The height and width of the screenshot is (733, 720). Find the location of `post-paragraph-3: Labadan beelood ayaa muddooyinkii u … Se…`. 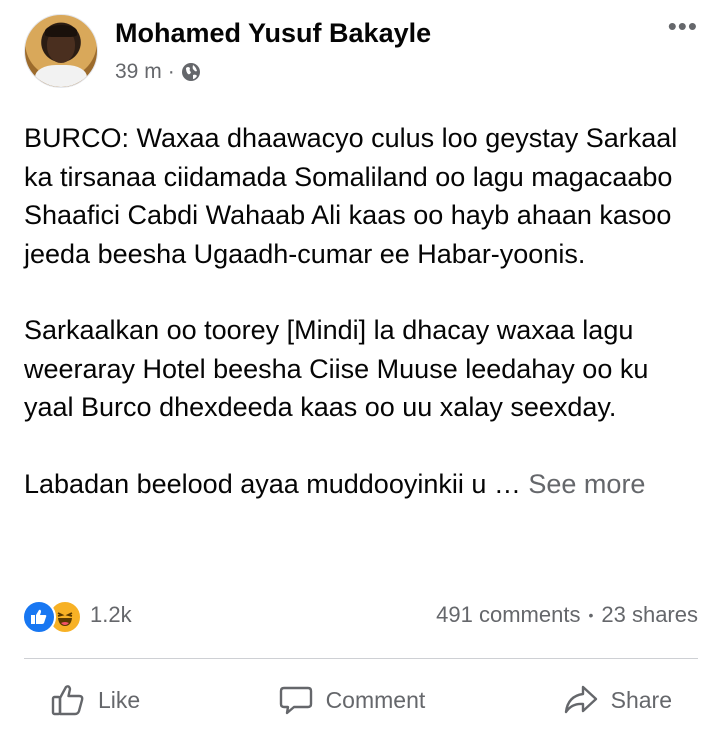

post-paragraph-3: Labadan beelood ayaa muddooyinkii u … Se… is located at coordinates (364, 484).